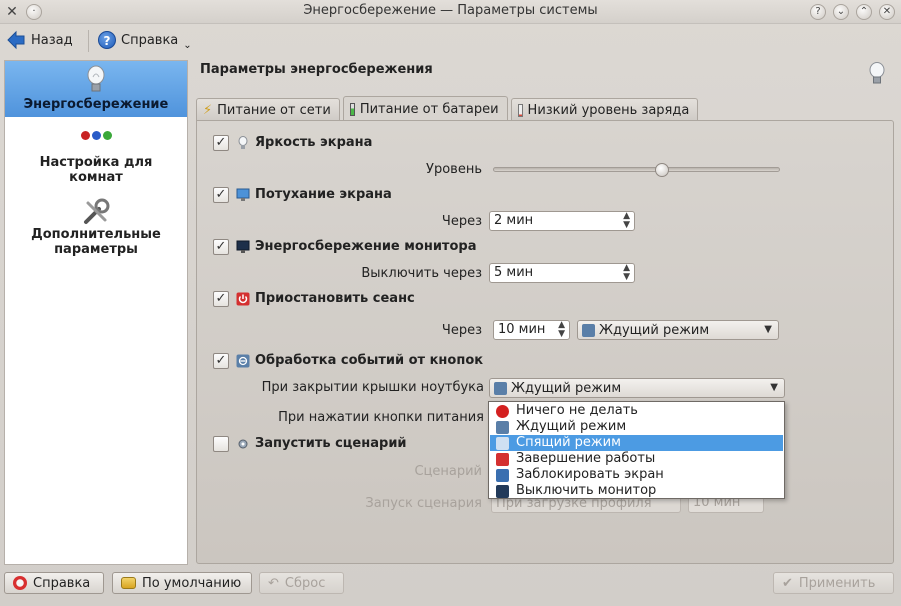  I want to click on dpms-off-label: Выключить через, so click(421, 273).